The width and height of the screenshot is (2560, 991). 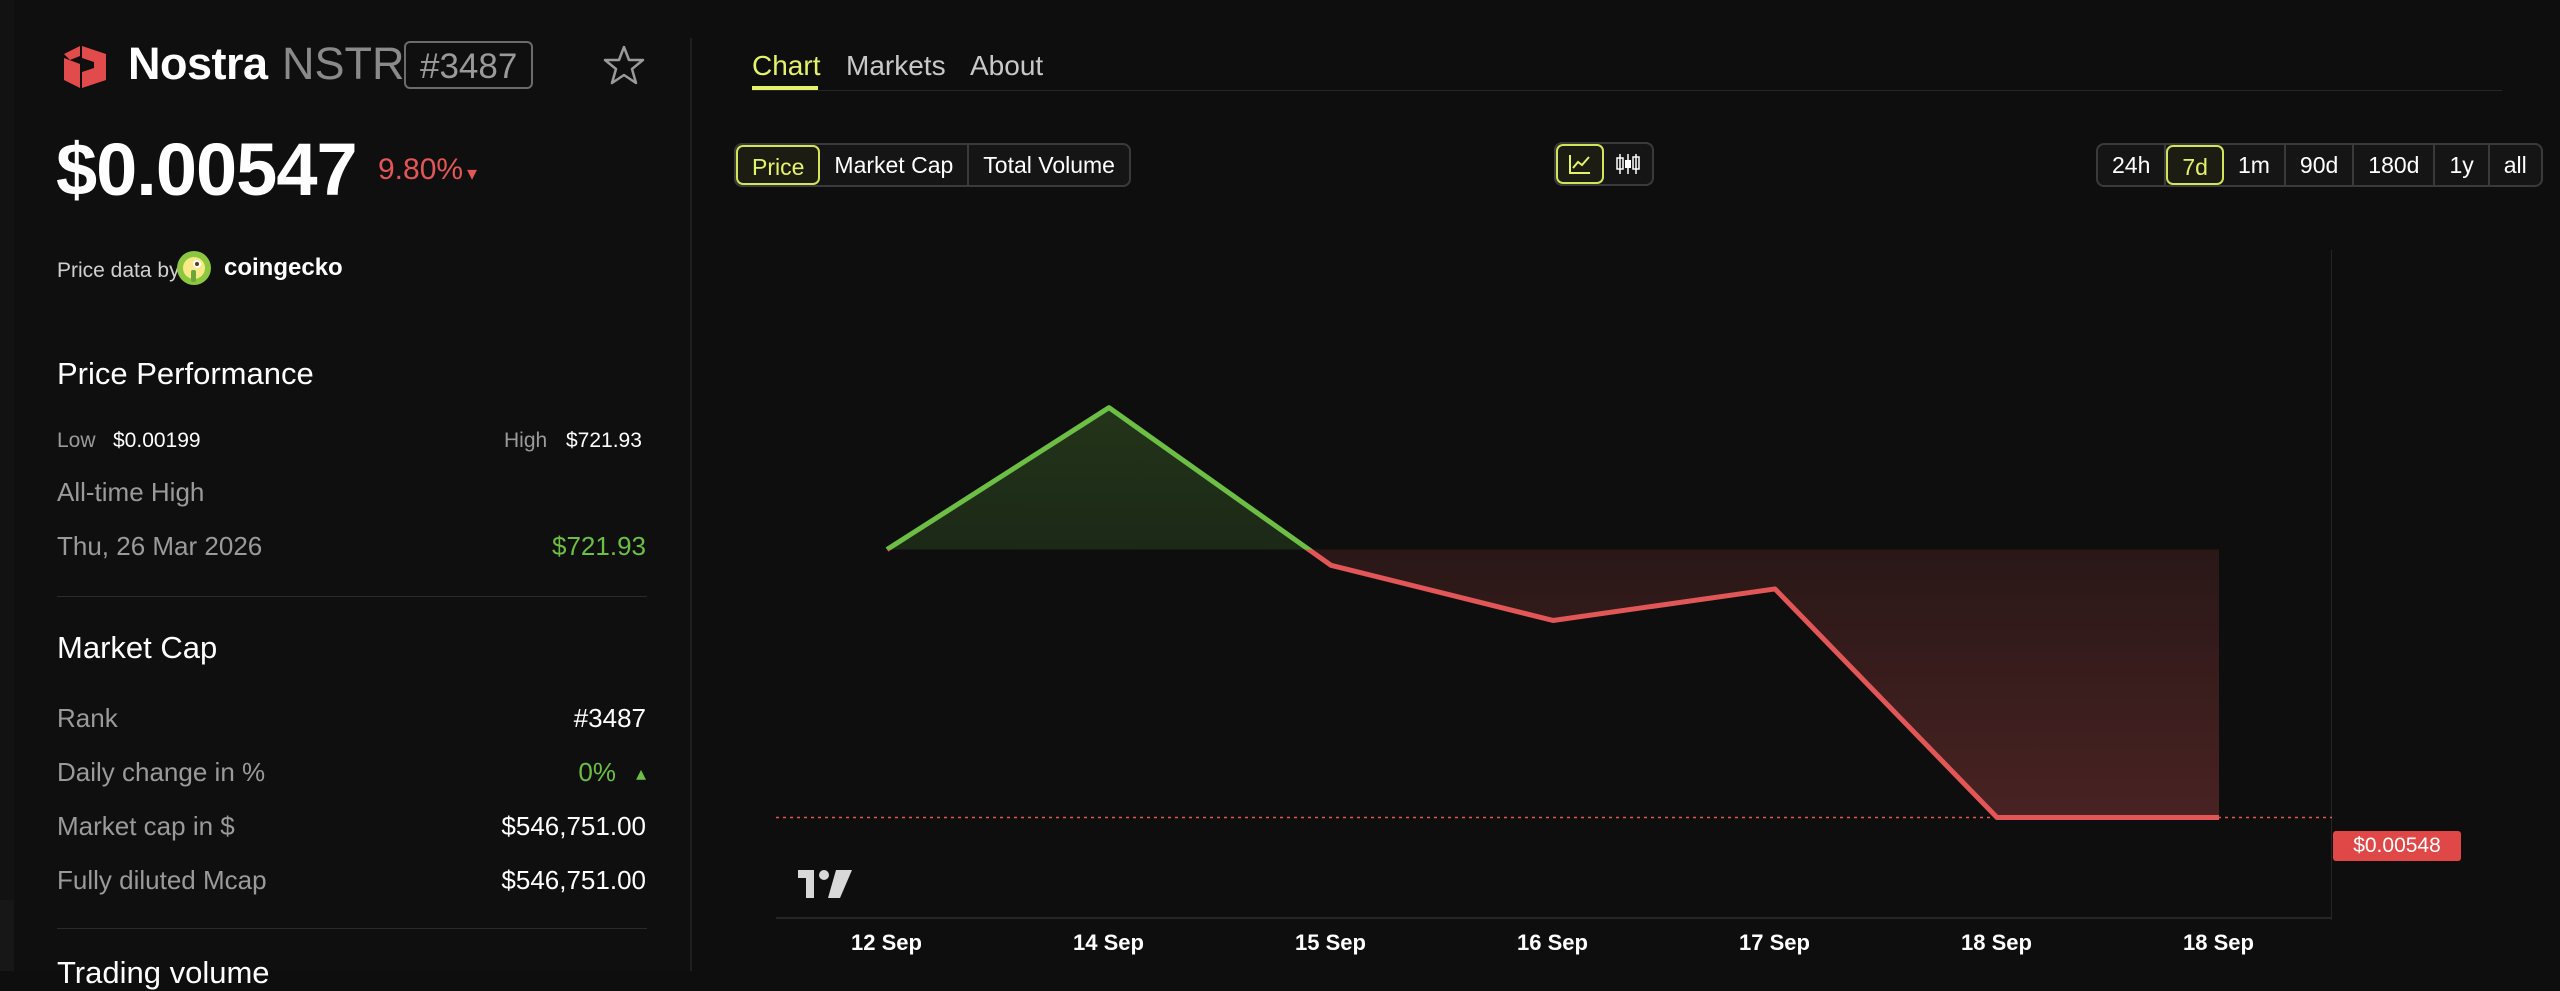 What do you see at coordinates (1049, 165) in the screenshot?
I see `metric-total-volume-button: Total Volume` at bounding box center [1049, 165].